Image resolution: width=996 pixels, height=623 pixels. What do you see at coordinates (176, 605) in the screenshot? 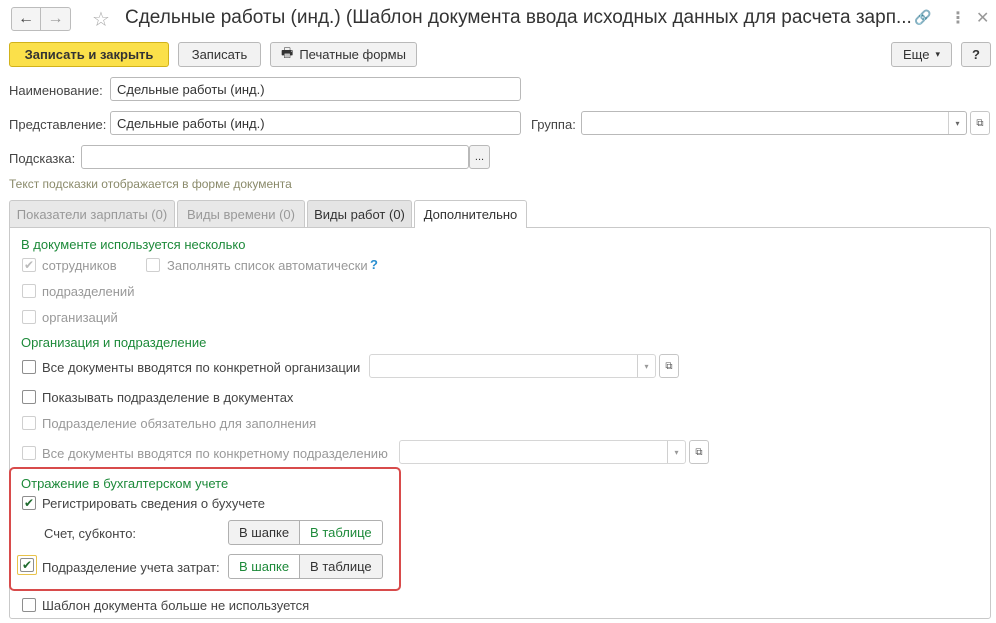
I see `not-used-label: Шаблон документа больше не используется` at bounding box center [176, 605].